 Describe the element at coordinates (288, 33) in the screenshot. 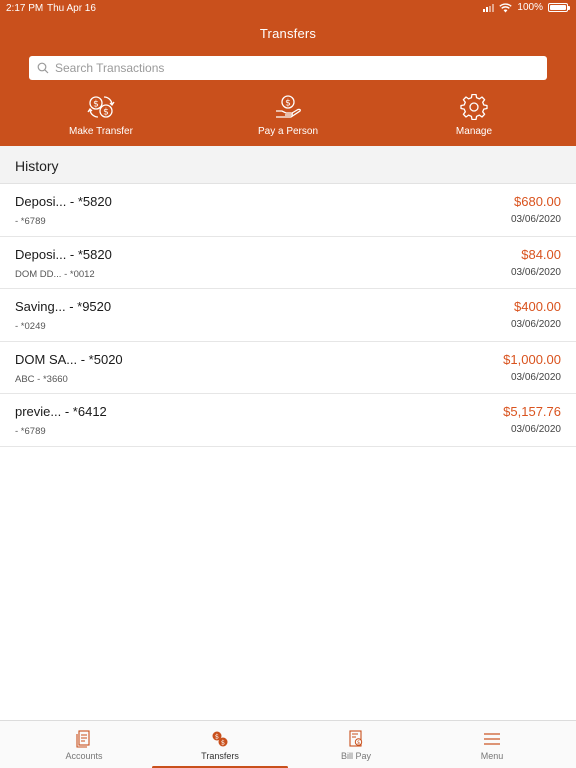

I see `page-title: Transfers` at that location.